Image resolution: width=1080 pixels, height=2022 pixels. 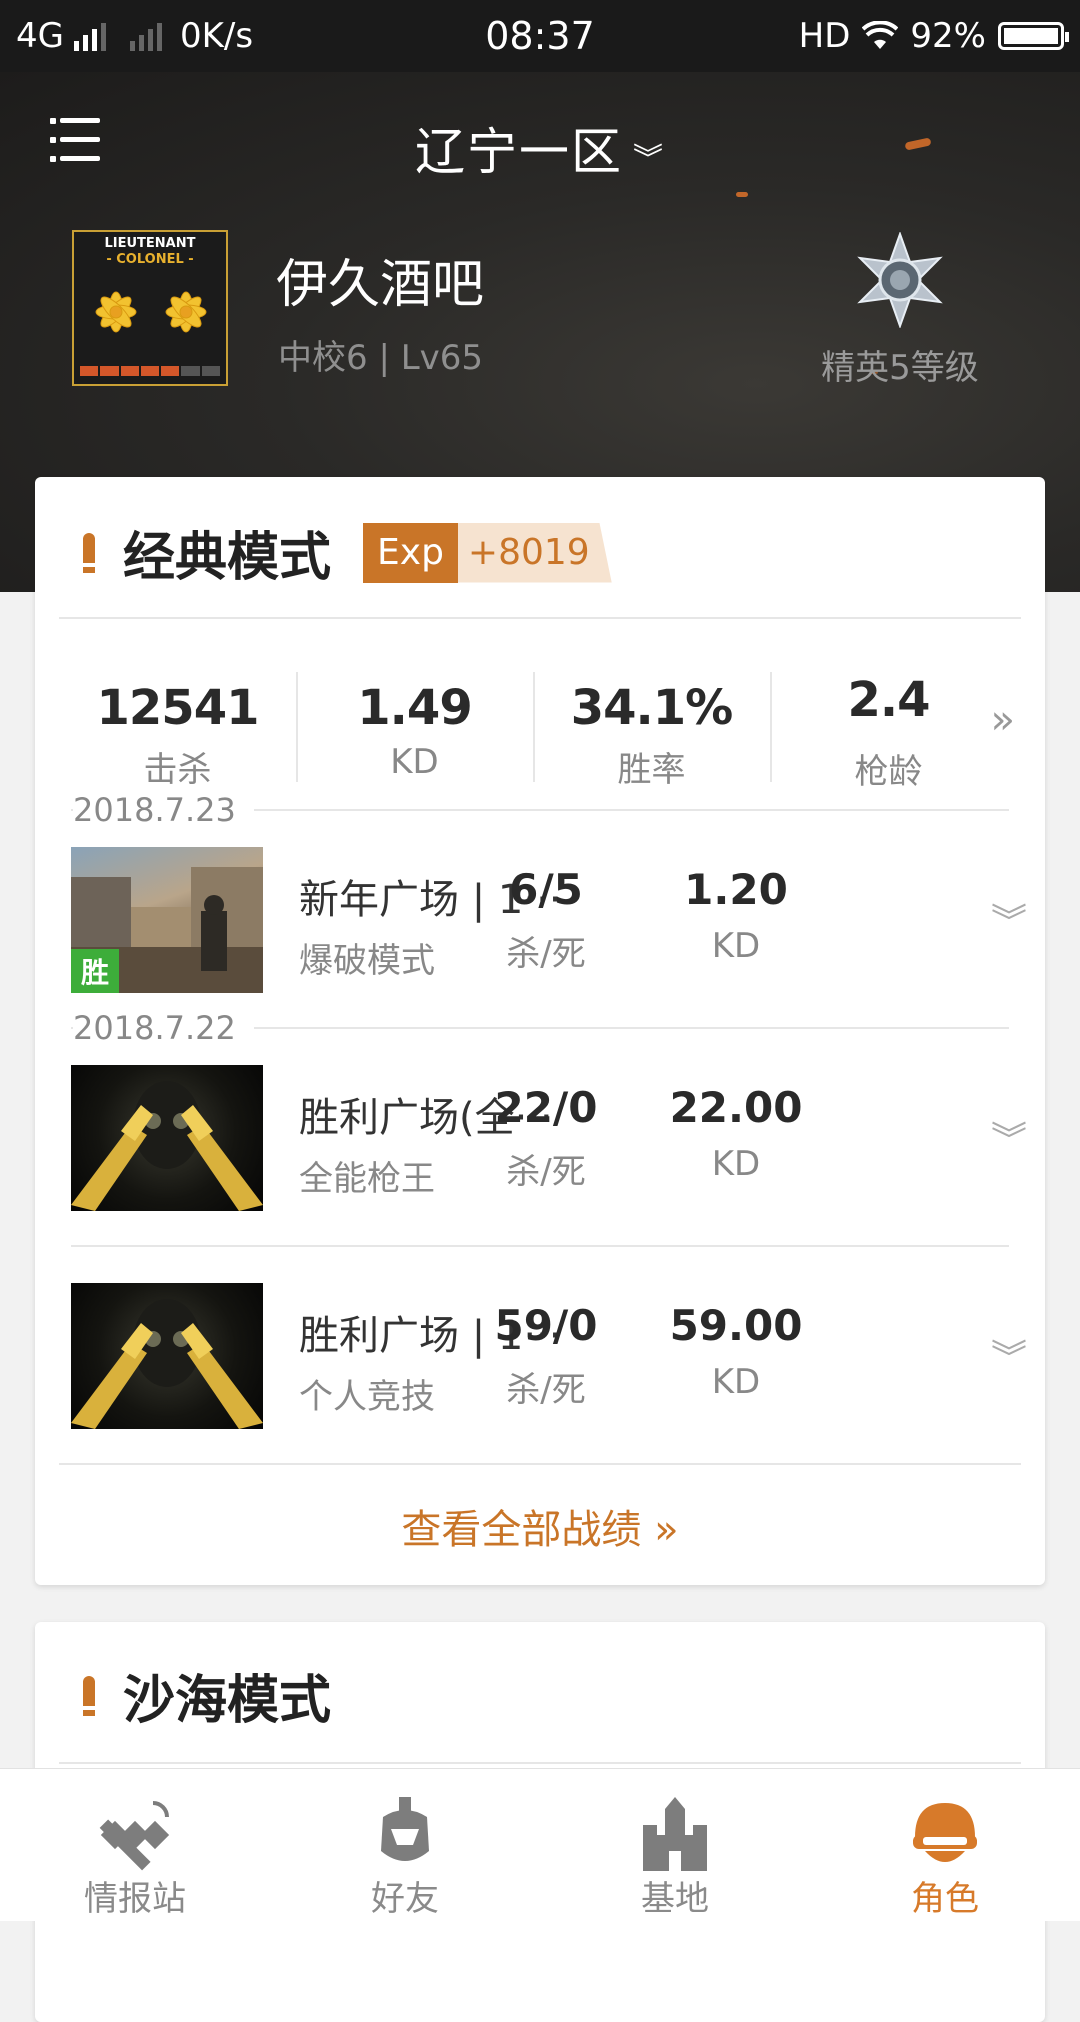 What do you see at coordinates (540, 36) in the screenshot?
I see `status-bar: 4G 0K/s 08:37 HD 92%` at bounding box center [540, 36].